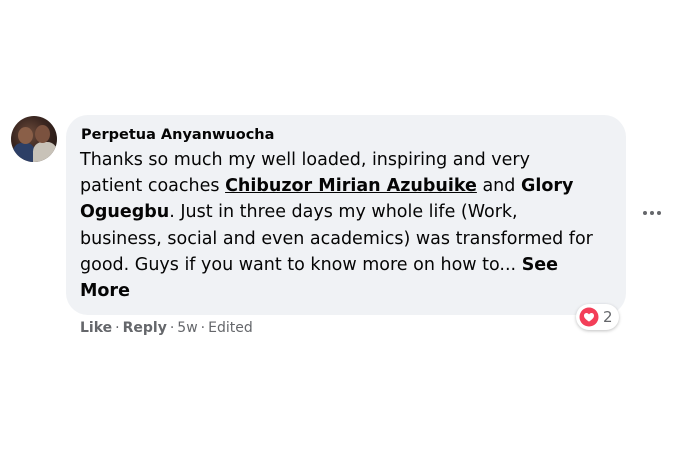 The image size is (680, 456). Describe the element at coordinates (105, 291) in the screenshot. I see `see-more-link: More` at that location.